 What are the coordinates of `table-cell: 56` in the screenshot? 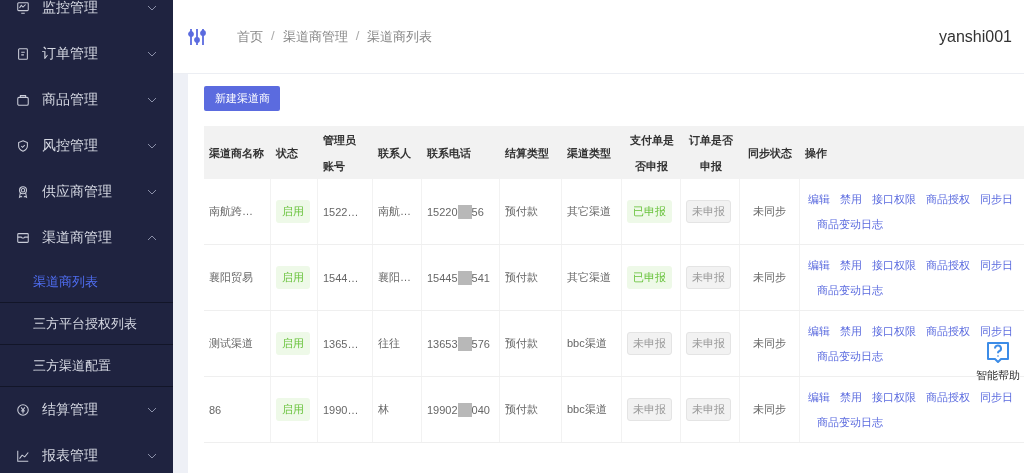 It's located at (477, 211).